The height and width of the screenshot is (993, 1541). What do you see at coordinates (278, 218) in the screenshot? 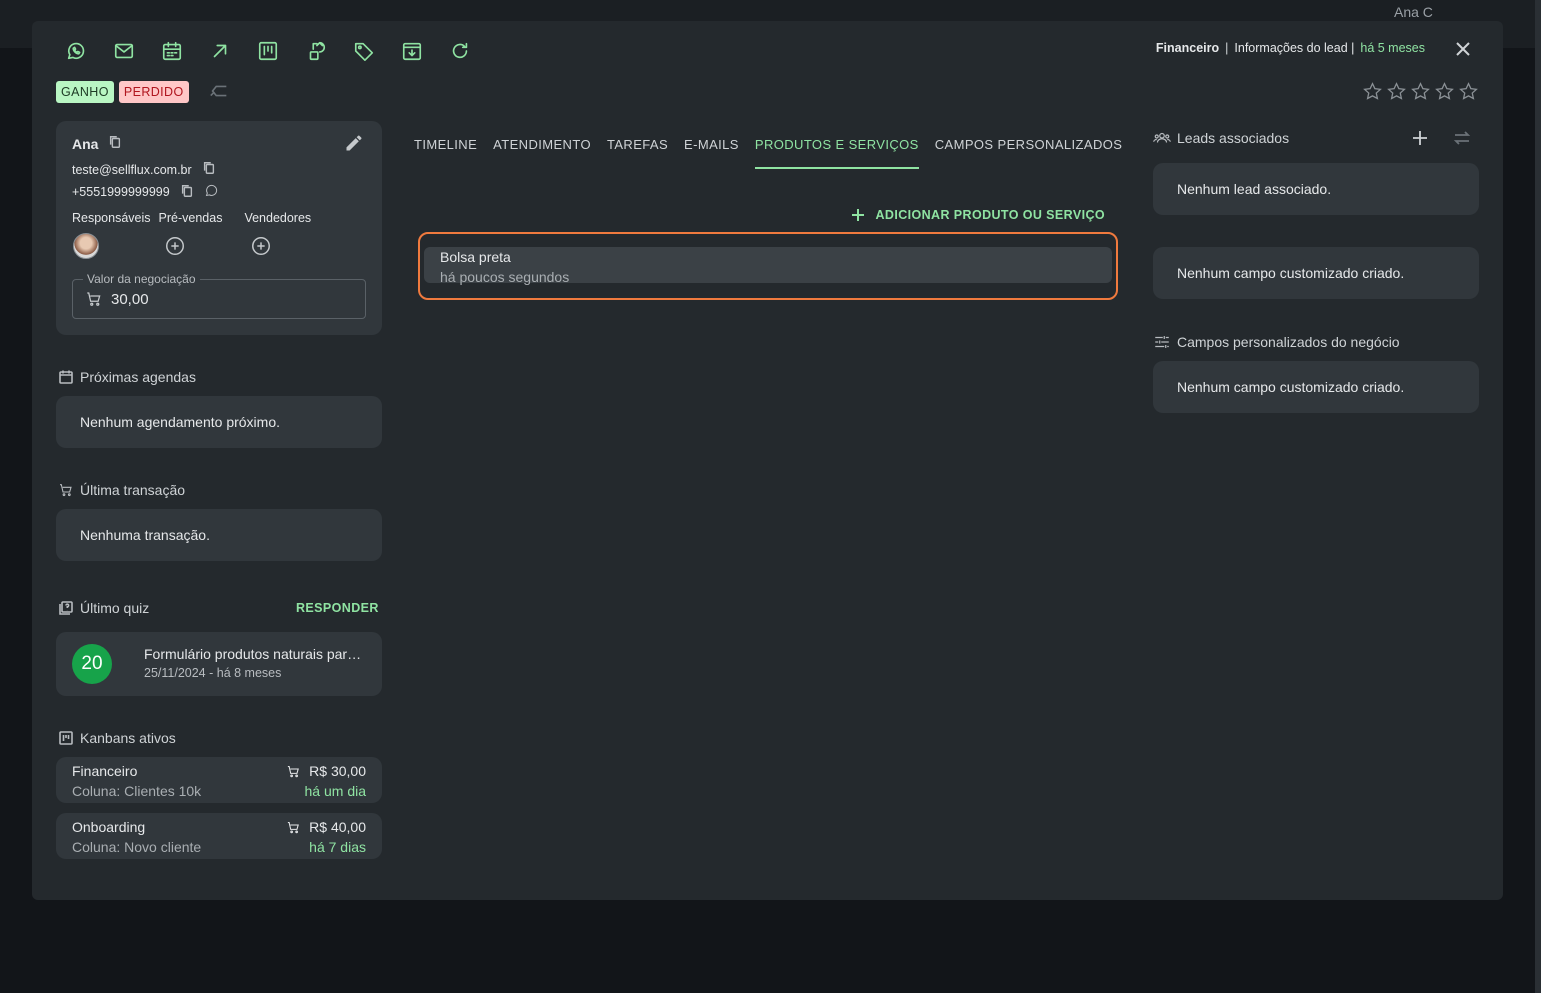
I see `role-vendedores: Vendedores` at bounding box center [278, 218].